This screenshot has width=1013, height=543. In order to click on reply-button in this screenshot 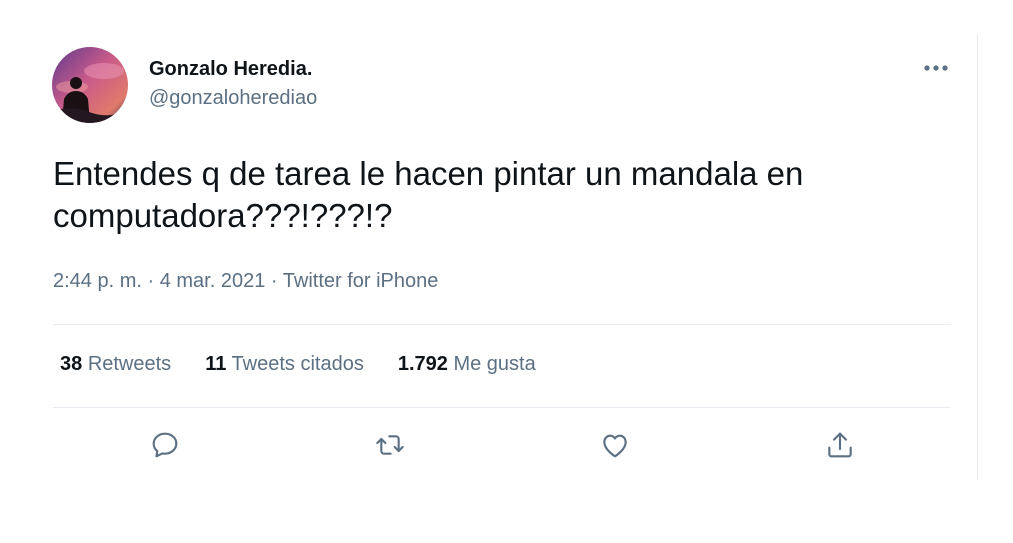, I will do `click(165, 445)`.